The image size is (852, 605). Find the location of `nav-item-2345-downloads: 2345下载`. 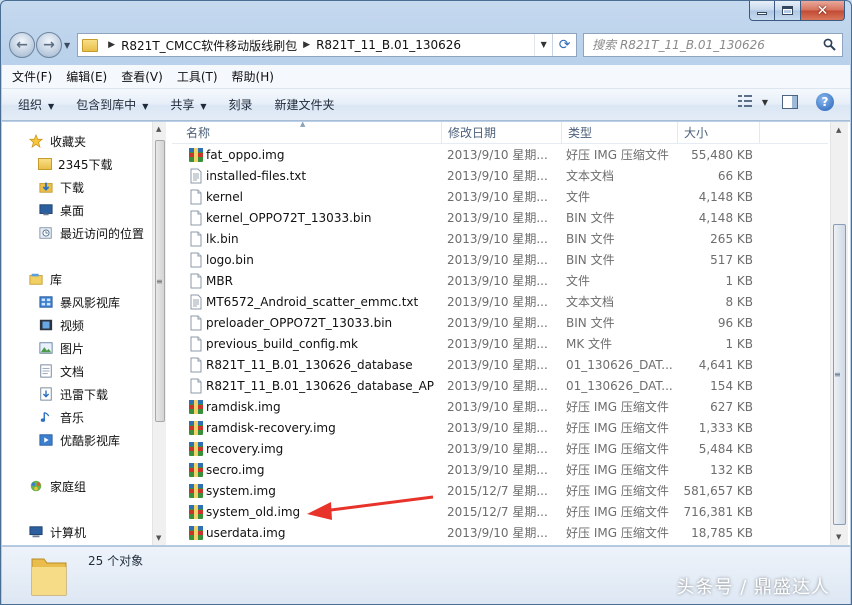

nav-item-2345-downloads: 2345下载 is located at coordinates (75, 164).